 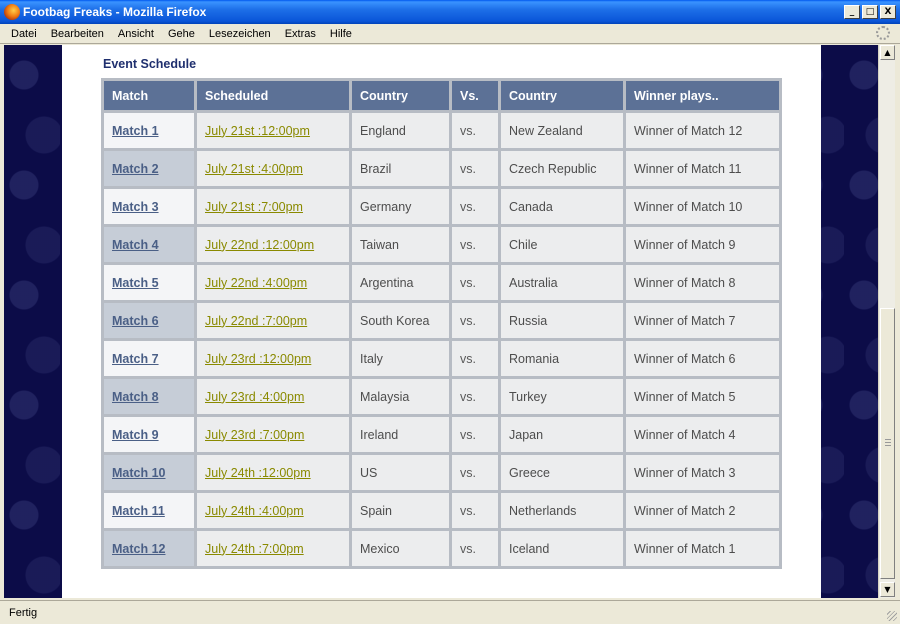 I want to click on cell-country-2: Australia, so click(x=562, y=282).